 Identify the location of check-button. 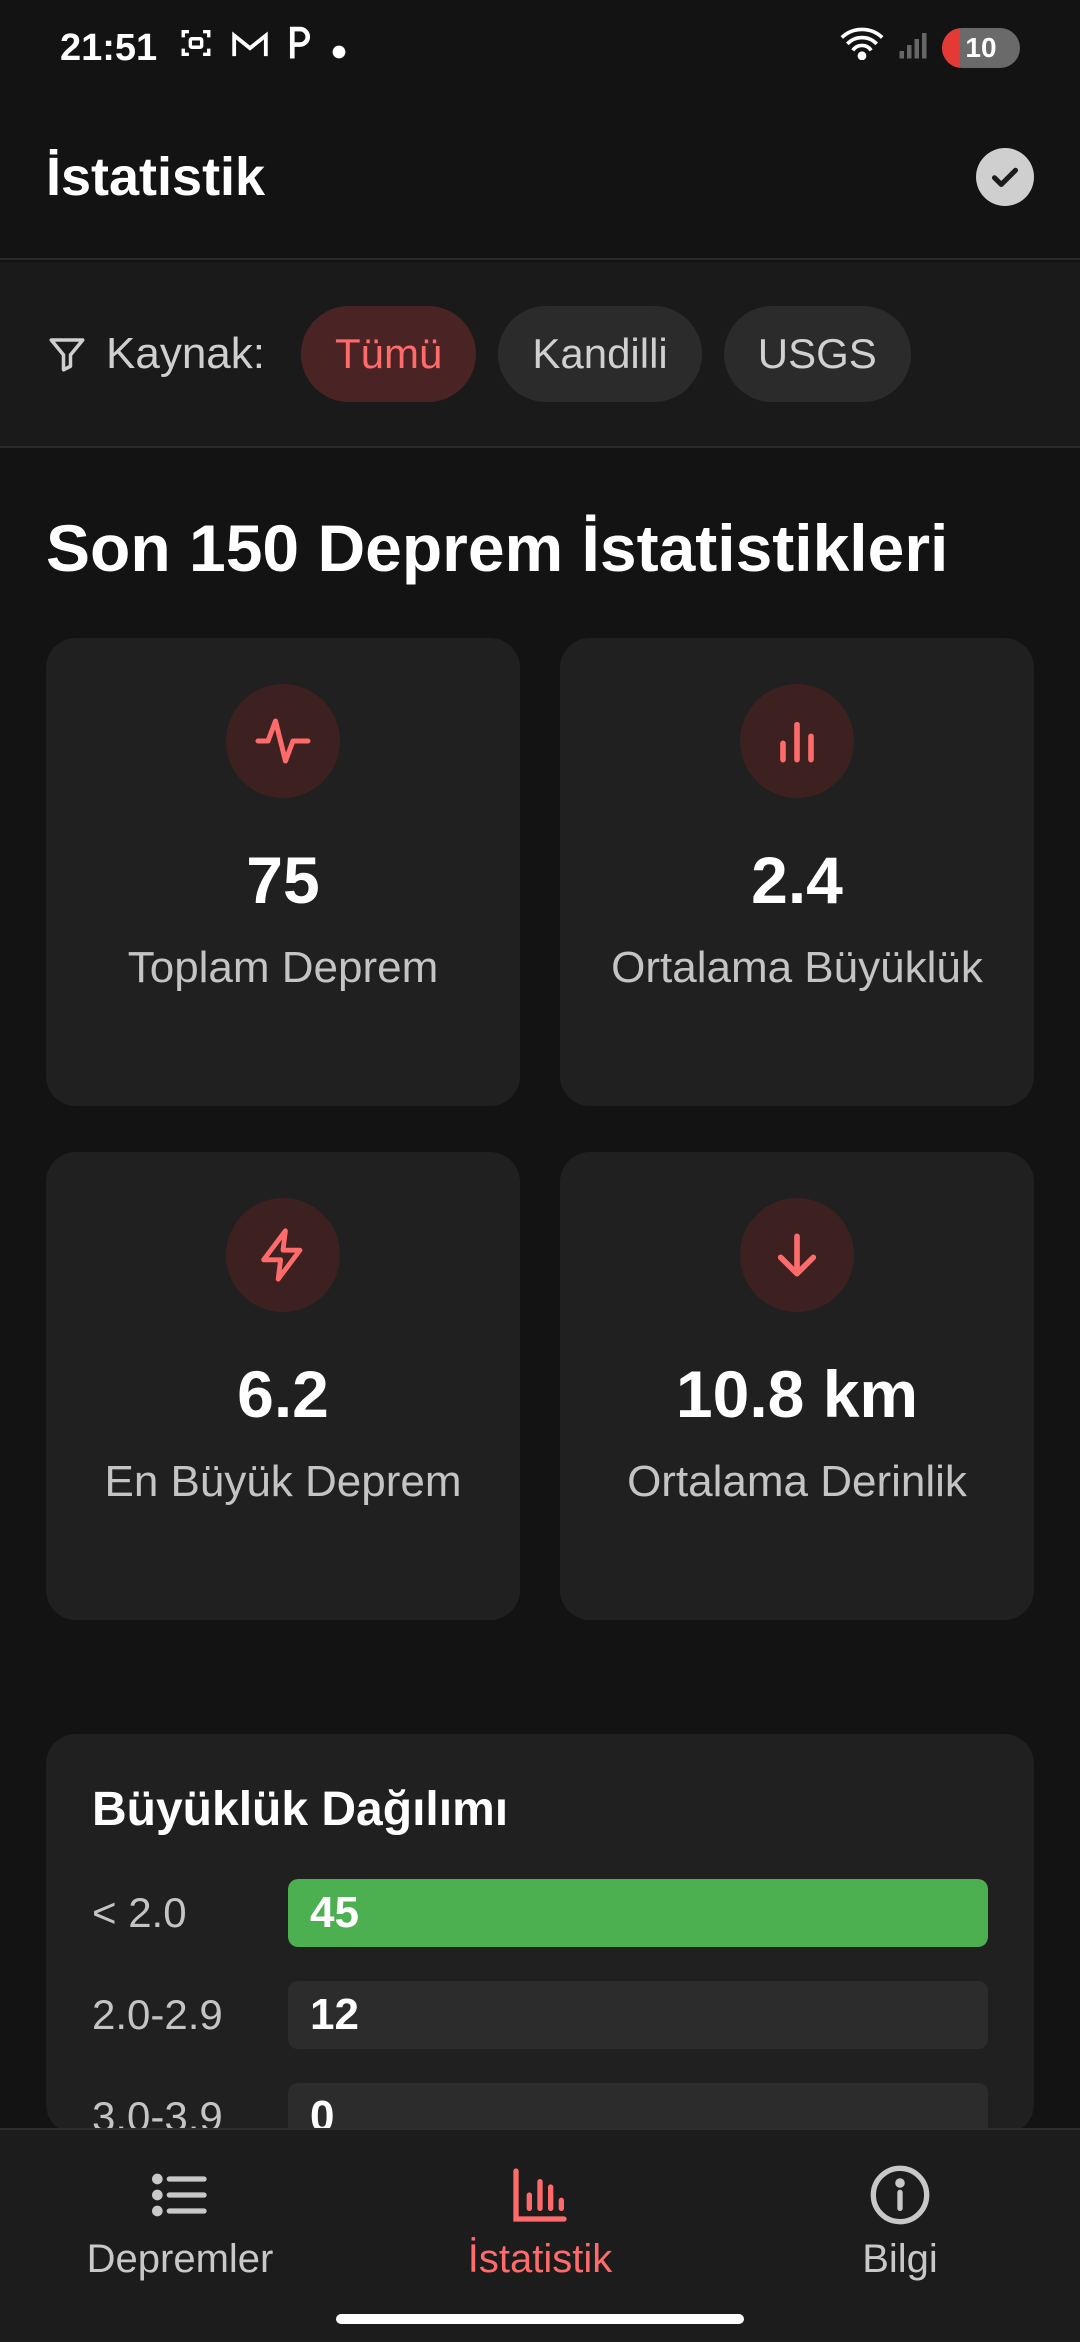
(1005, 177).